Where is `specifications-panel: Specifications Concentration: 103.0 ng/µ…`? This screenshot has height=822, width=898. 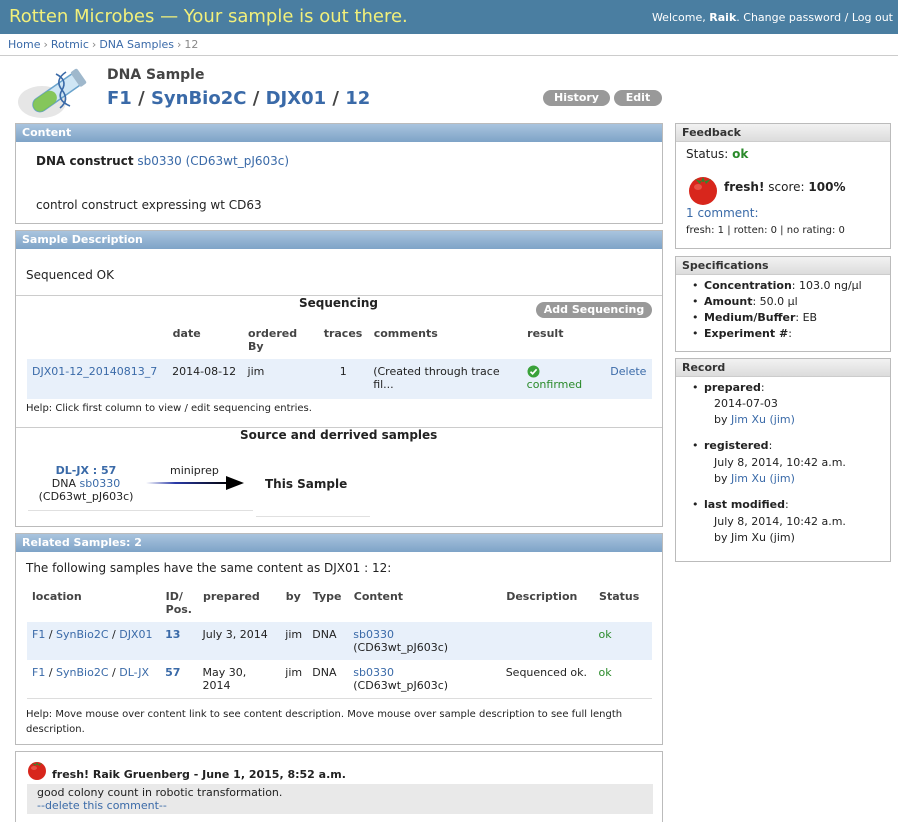 specifications-panel: Specifications Concentration: 103.0 ng/µ… is located at coordinates (783, 304).